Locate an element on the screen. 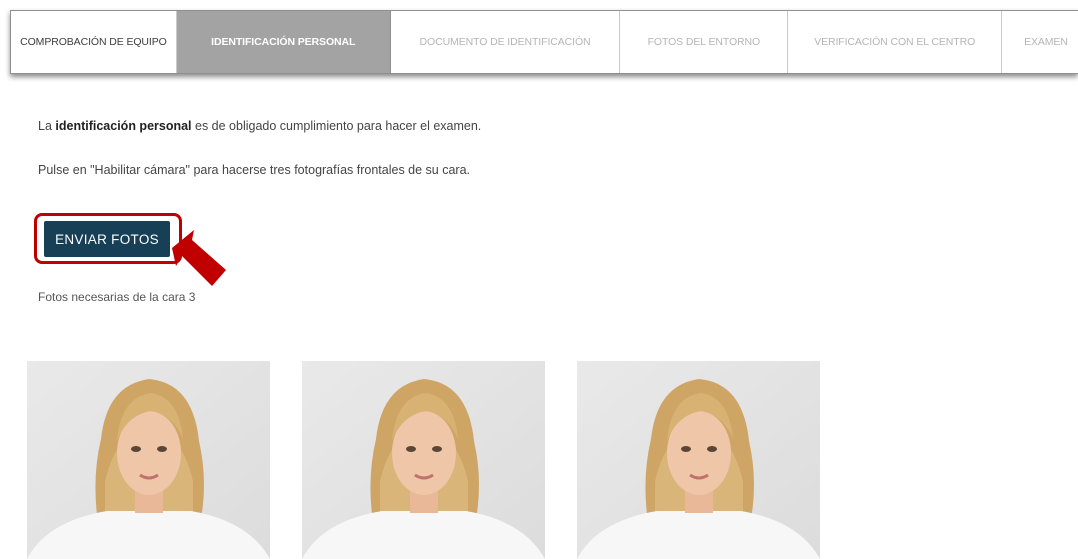  step-personal-identification: IDENTIFICACIÓN PERSONAL is located at coordinates (283, 42).